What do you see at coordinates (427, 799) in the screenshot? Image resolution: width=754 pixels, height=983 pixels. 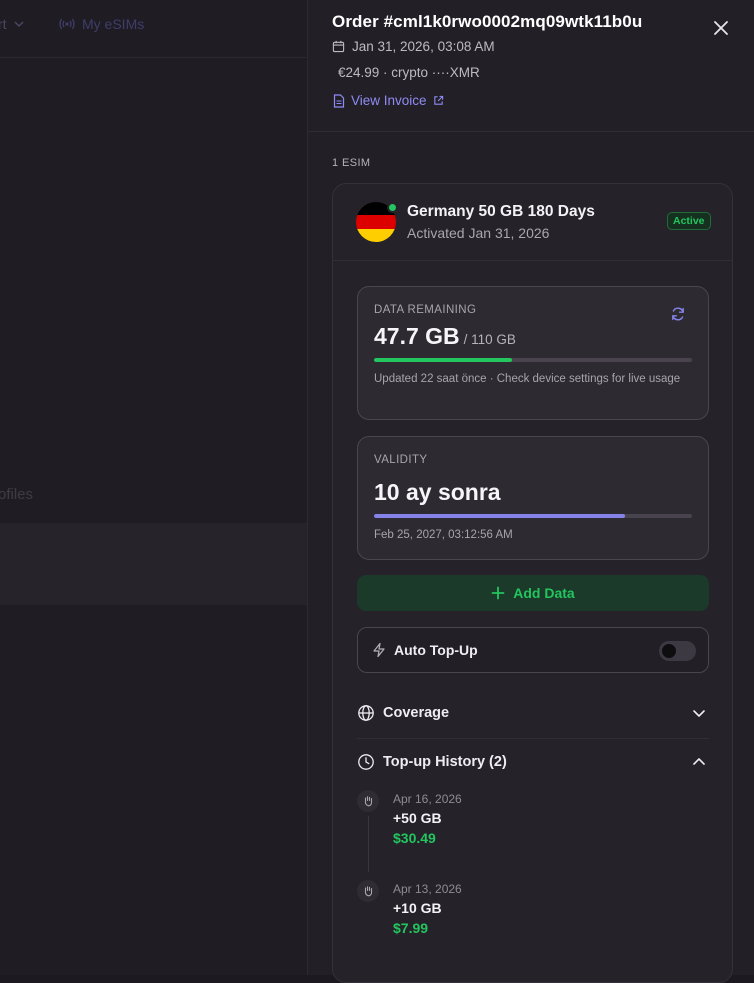 I see `topup-date: Apr 16, 2026` at bounding box center [427, 799].